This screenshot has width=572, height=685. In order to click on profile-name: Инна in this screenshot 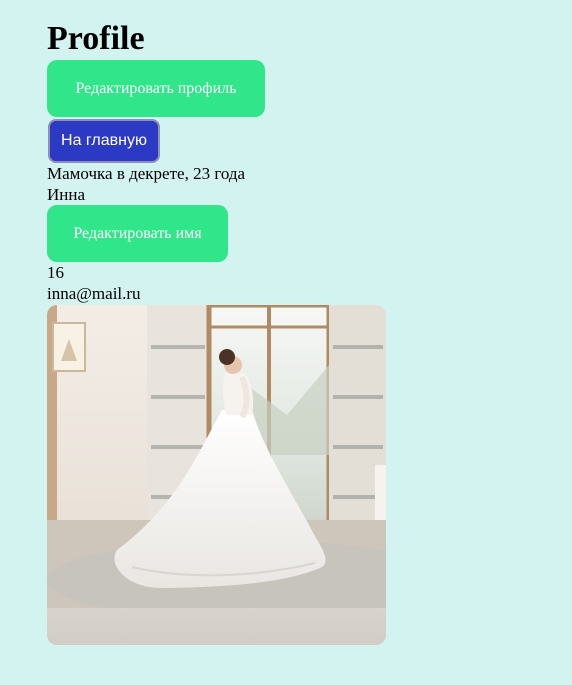, I will do `click(66, 194)`.